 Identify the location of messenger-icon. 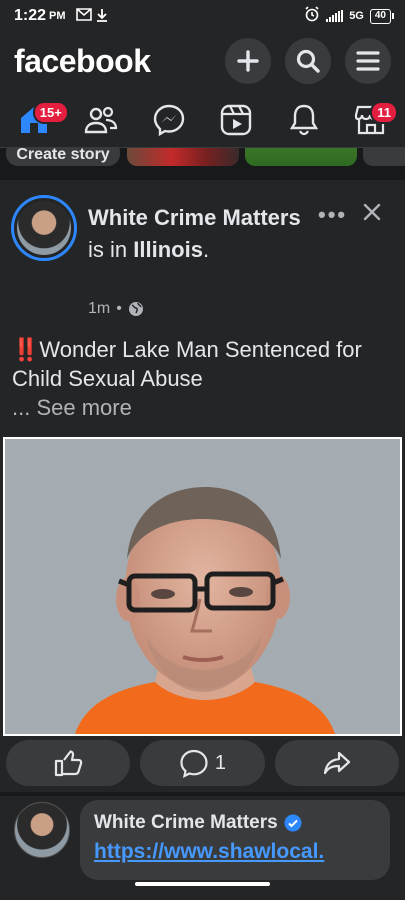
(168, 120).